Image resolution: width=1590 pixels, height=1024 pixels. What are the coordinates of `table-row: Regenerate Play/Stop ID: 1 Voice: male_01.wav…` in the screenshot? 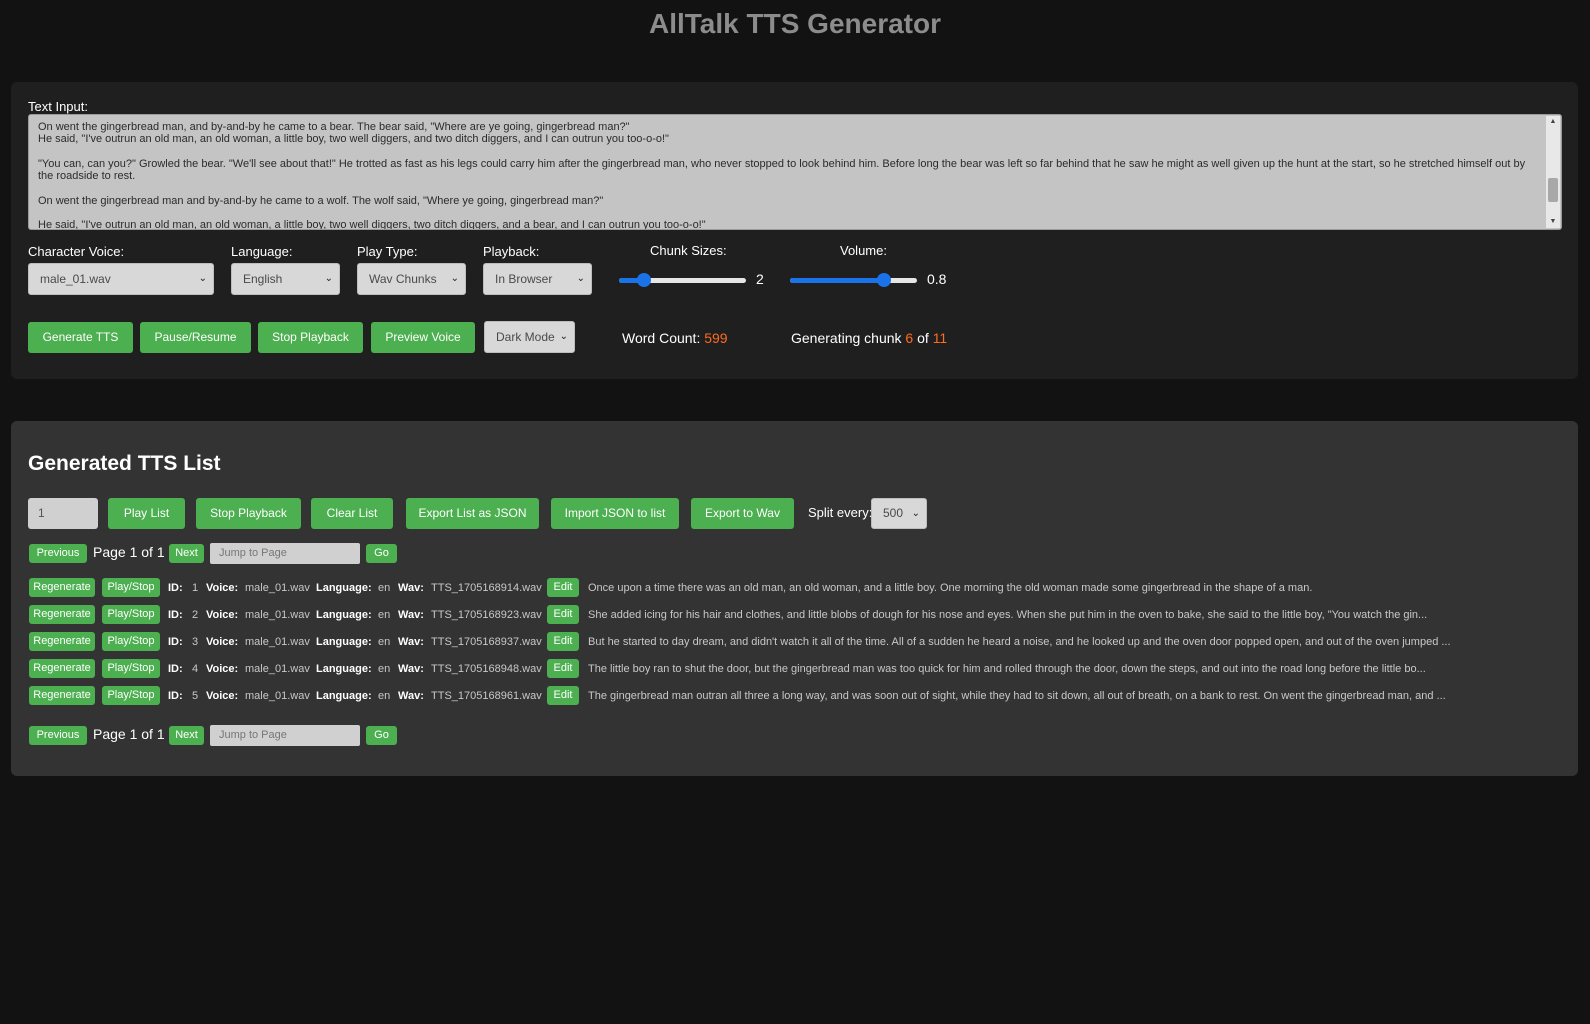 It's located at (794, 588).